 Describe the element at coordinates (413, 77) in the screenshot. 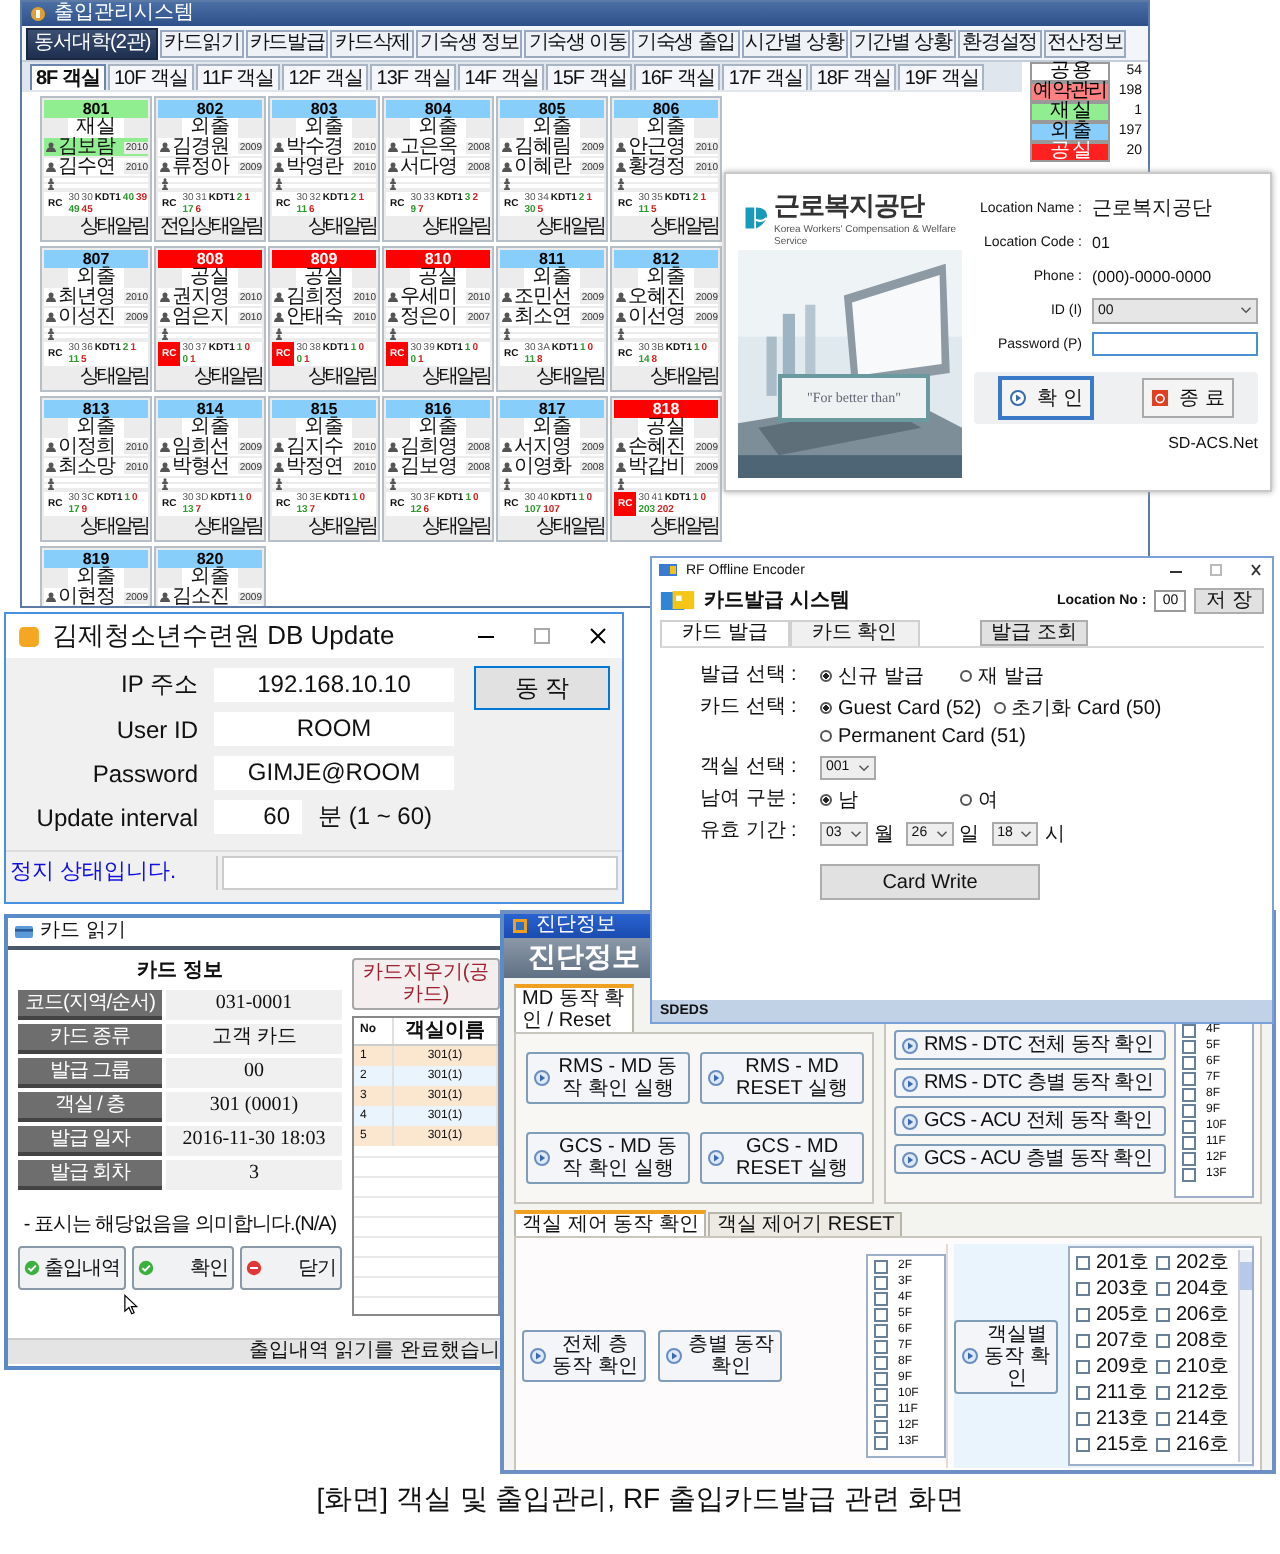

I see `floor-tab: 13F 객실` at that location.